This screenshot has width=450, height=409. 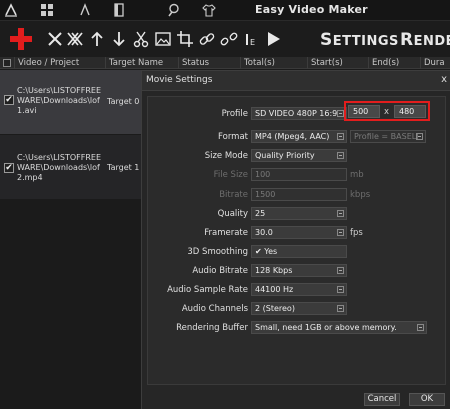 I want to click on logo-icon, so click(x=11, y=10).